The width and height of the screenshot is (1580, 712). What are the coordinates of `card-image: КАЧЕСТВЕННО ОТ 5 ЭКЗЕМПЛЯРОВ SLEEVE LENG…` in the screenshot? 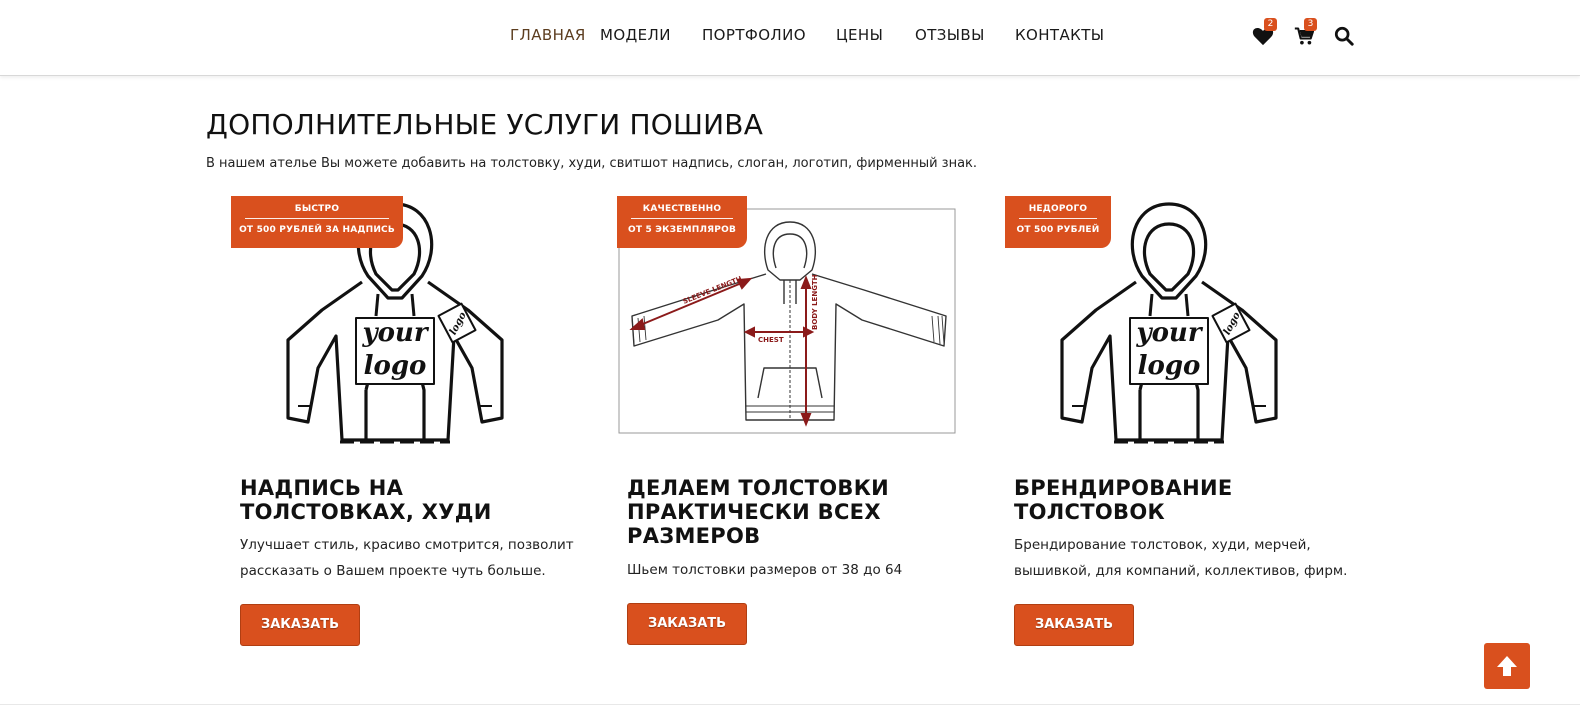 It's located at (797, 320).